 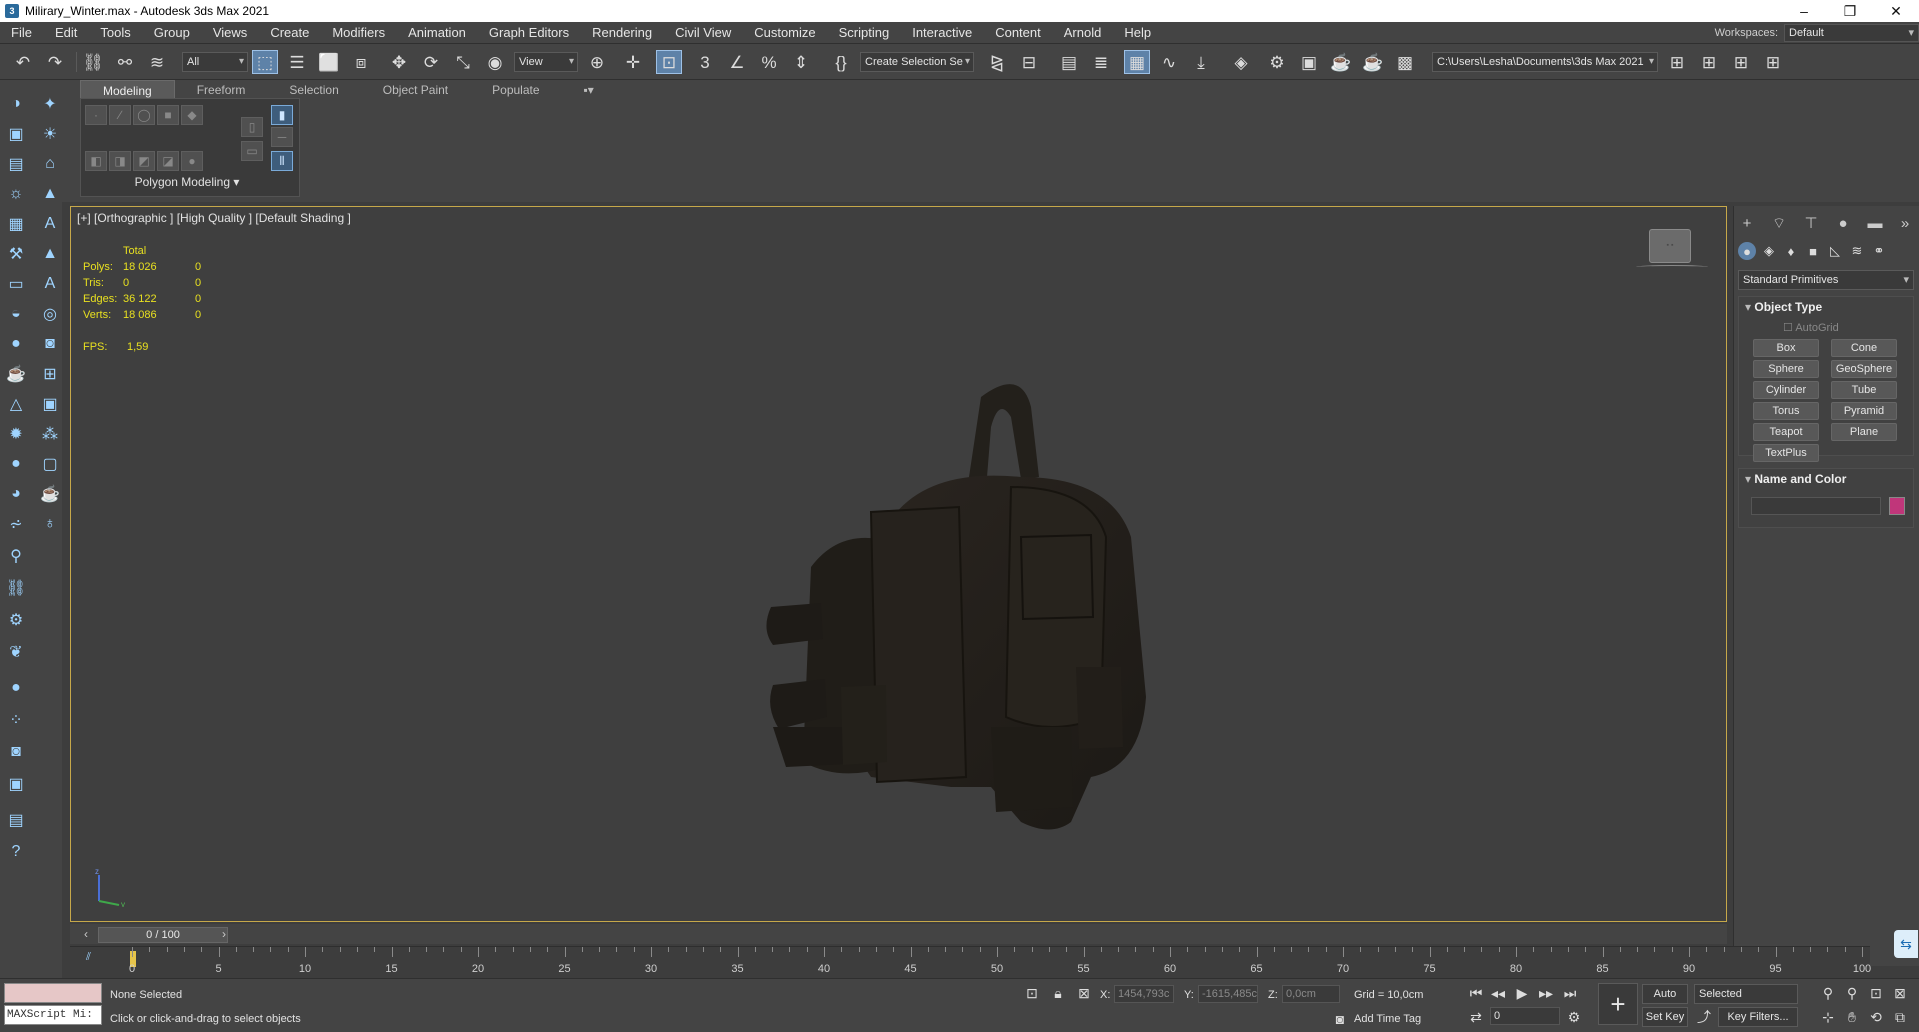 I want to click on viewcube: ▪ ▪, so click(x=1670, y=246).